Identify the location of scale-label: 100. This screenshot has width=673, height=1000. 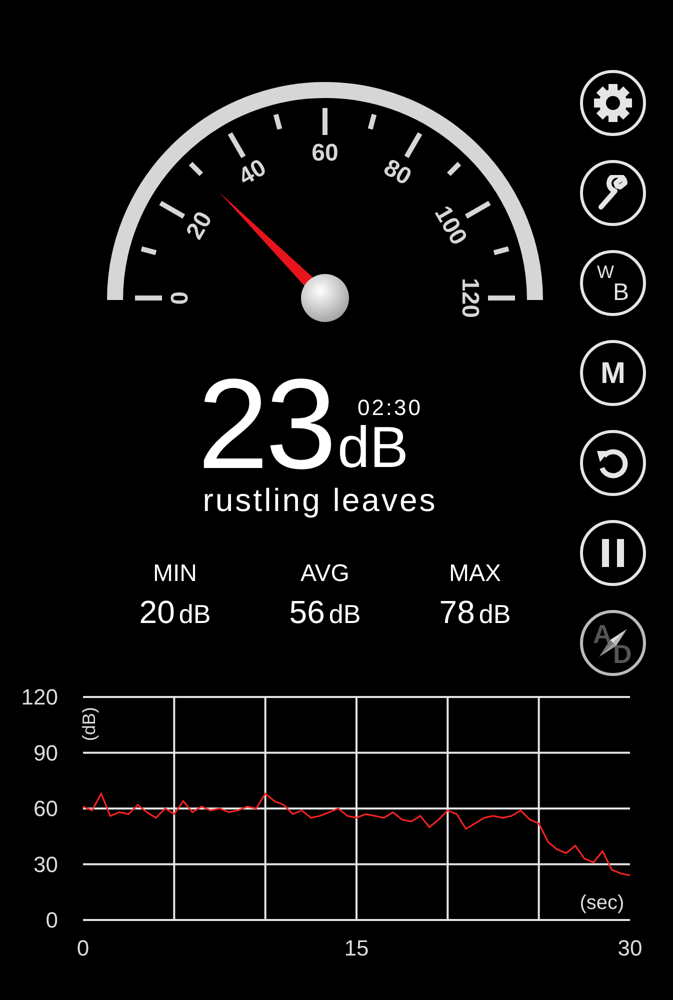
(450, 225).